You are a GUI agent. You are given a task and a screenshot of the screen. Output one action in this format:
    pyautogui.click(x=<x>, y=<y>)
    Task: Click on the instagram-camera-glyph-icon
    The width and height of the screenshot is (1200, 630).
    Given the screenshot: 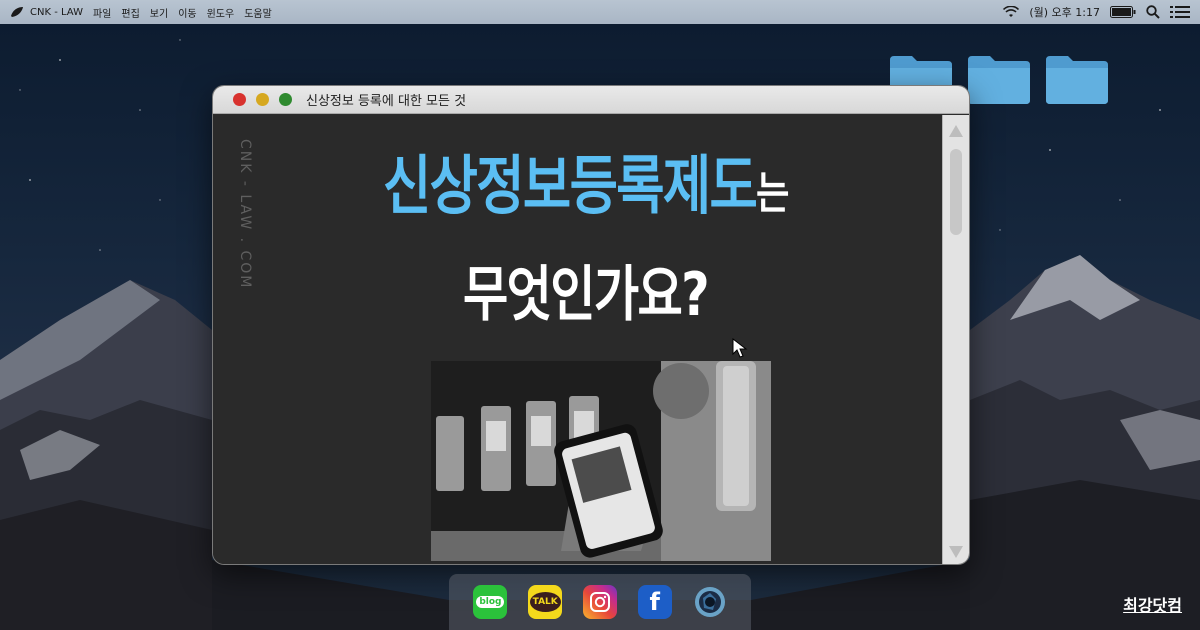 What is the action you would take?
    pyautogui.click(x=599, y=602)
    